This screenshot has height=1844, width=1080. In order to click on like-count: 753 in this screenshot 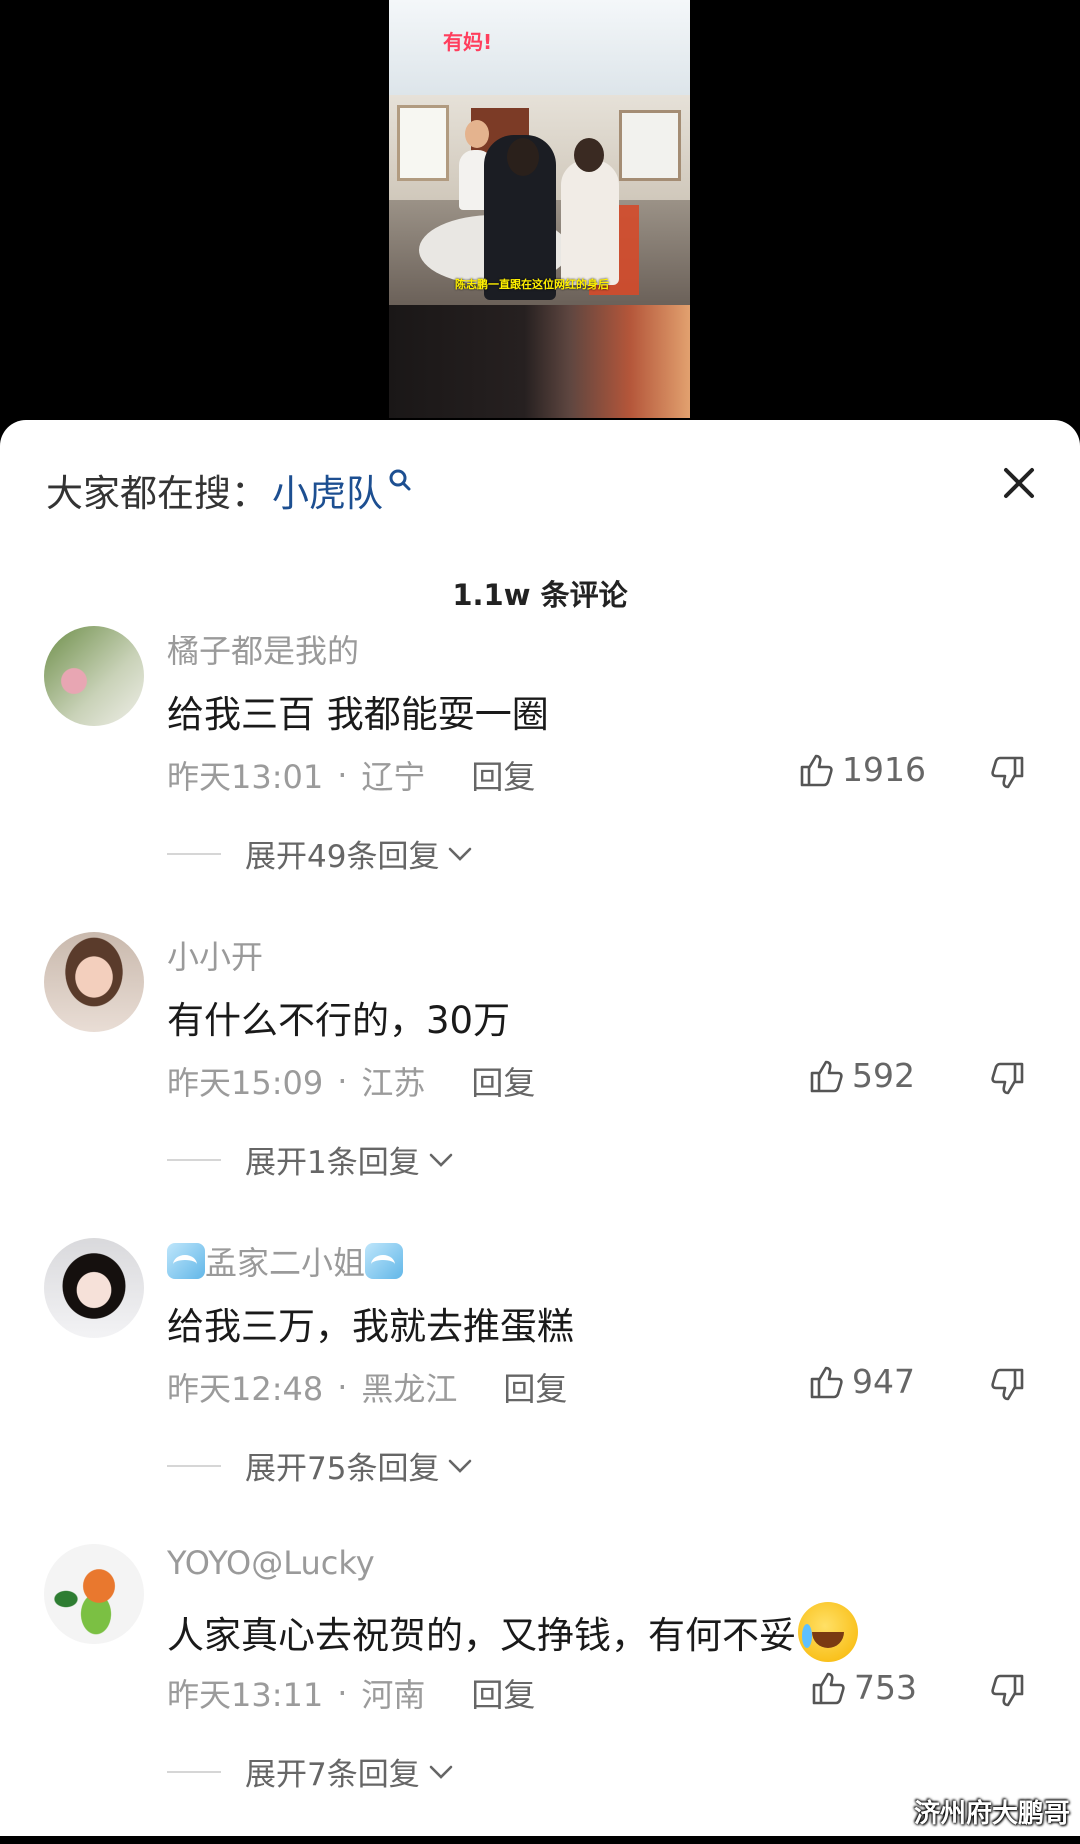, I will do `click(885, 1687)`.